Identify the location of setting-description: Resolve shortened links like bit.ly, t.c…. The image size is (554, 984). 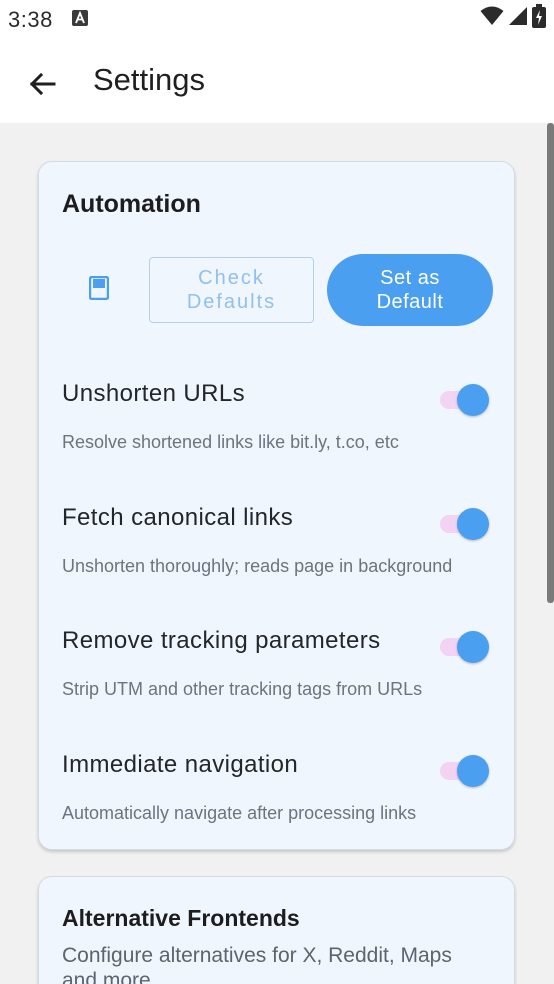
(230, 442).